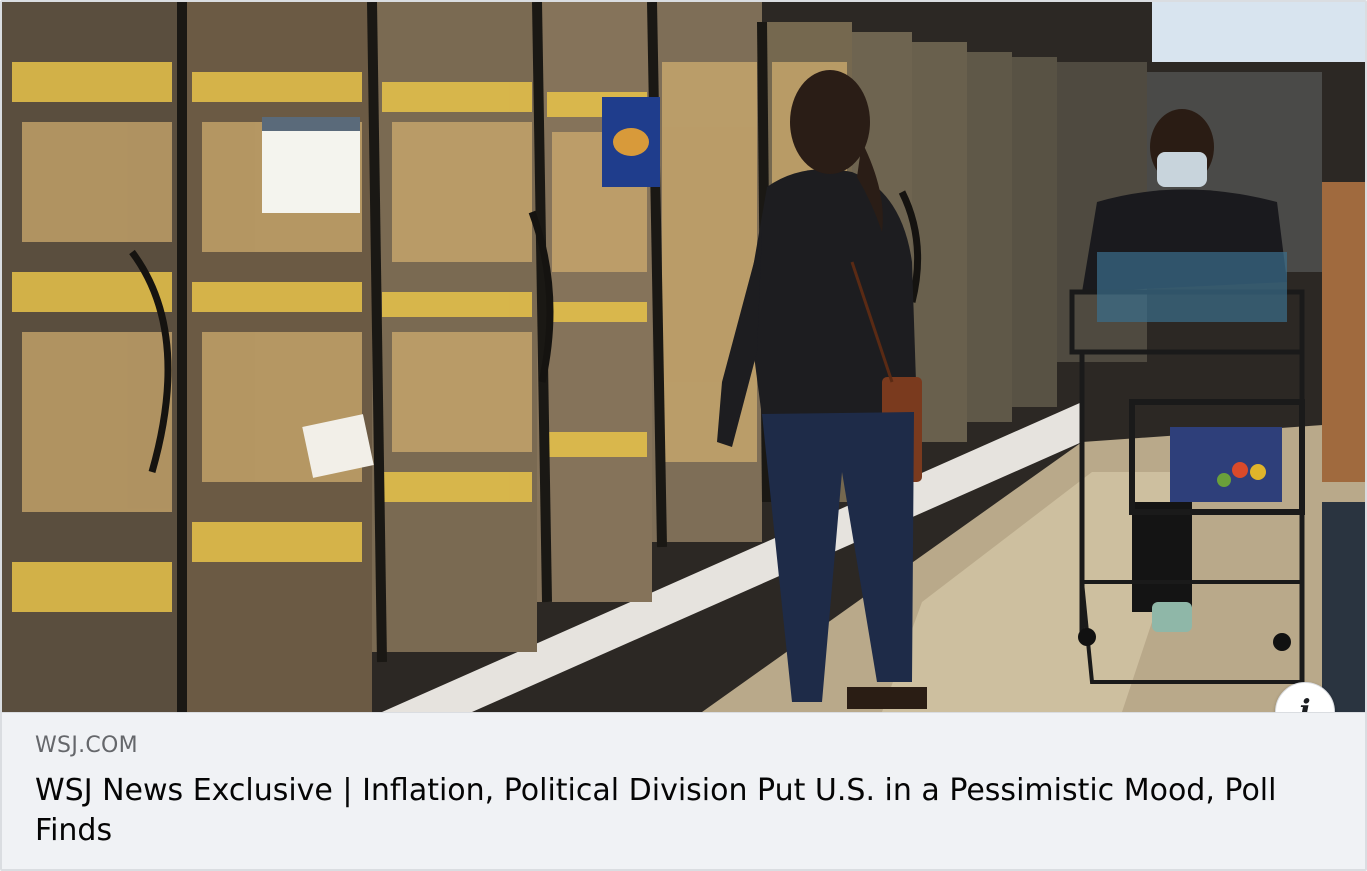  What do you see at coordinates (86, 745) in the screenshot?
I see `source-domain: WSJ.COM` at bounding box center [86, 745].